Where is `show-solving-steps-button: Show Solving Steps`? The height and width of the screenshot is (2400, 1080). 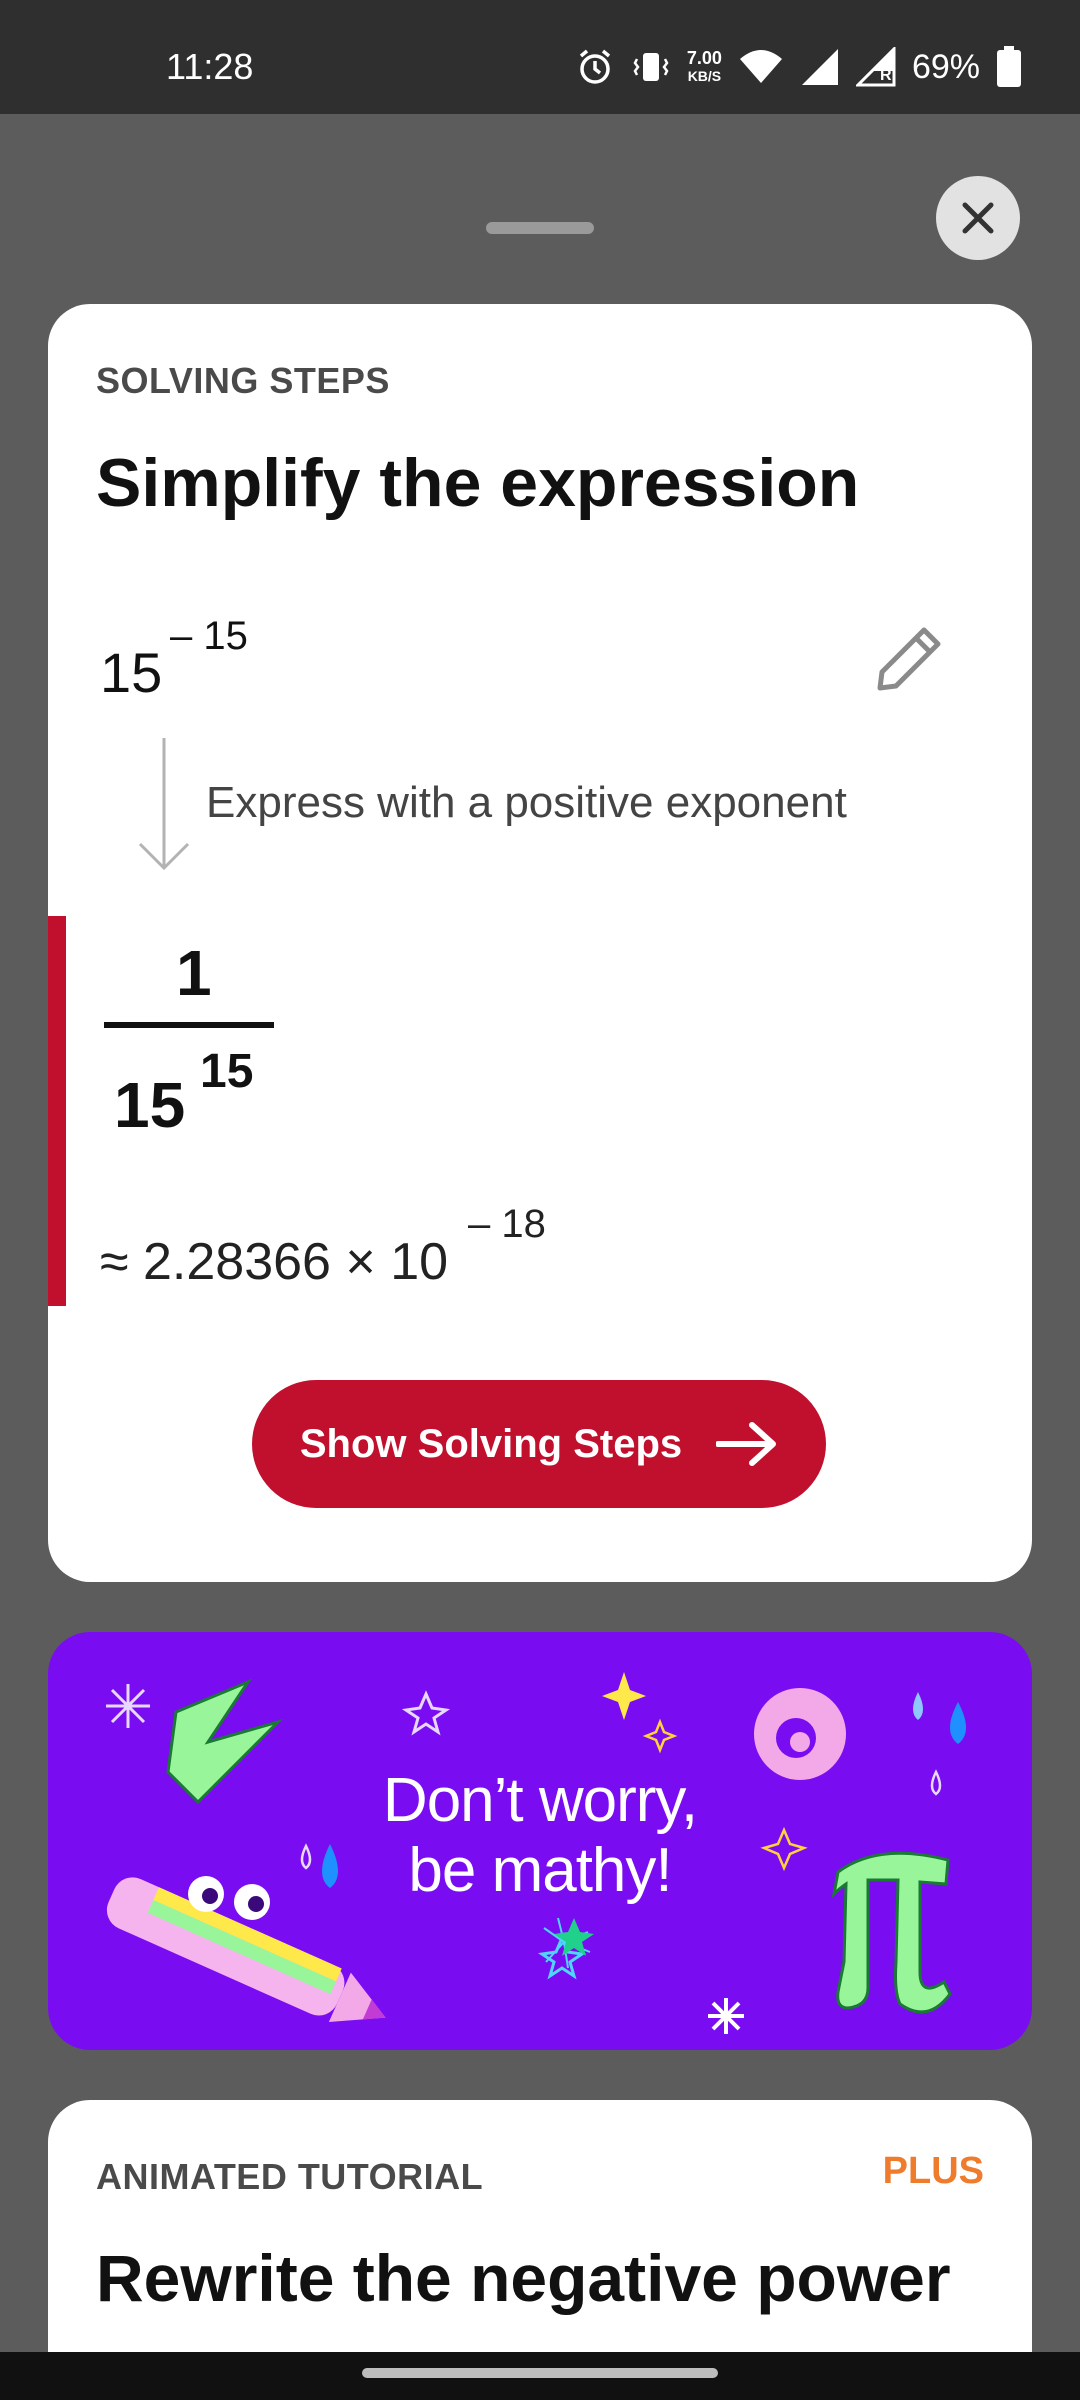 show-solving-steps-button: Show Solving Steps is located at coordinates (539, 1444).